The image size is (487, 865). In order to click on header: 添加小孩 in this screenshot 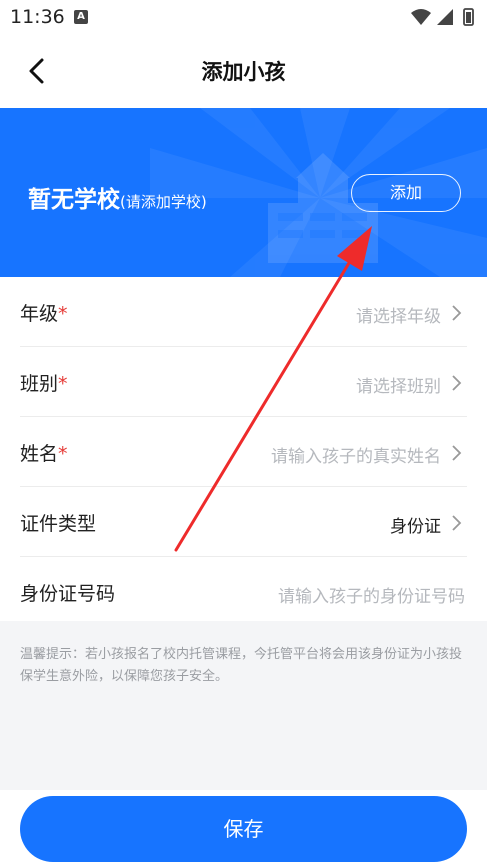, I will do `click(243, 71)`.